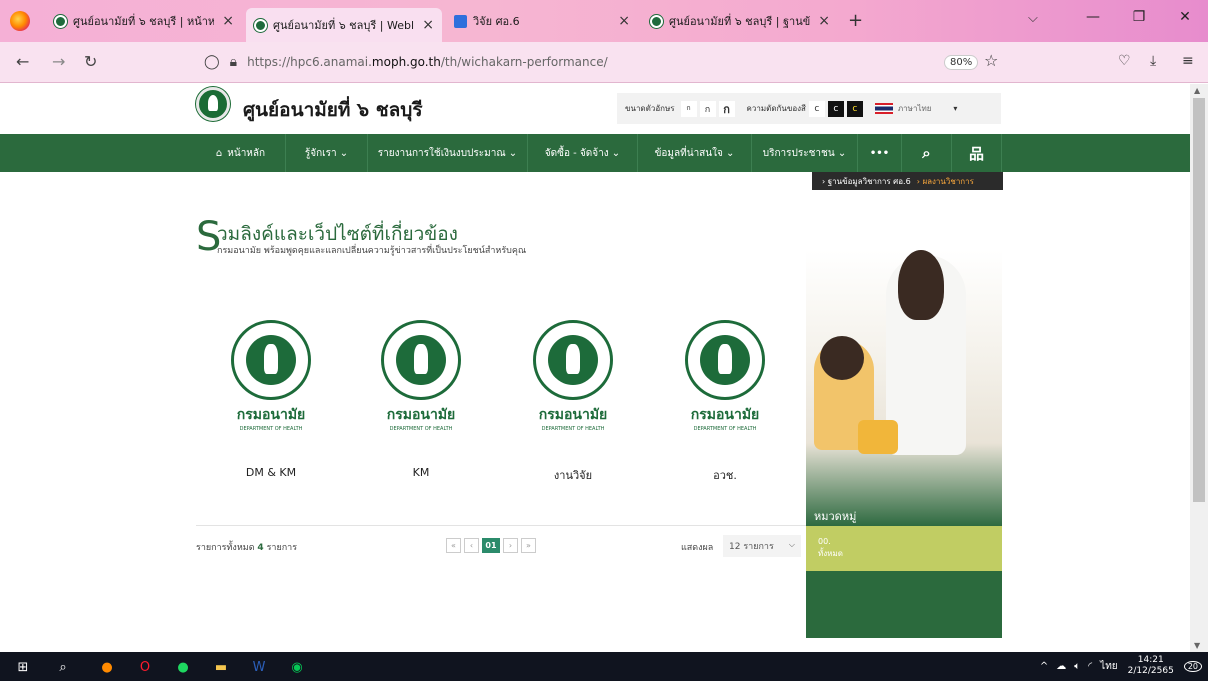 Image resolution: width=1208 pixels, height=681 pixels. What do you see at coordinates (1077, 666) in the screenshot?
I see `speaker-icon: 🔈︎` at bounding box center [1077, 666].